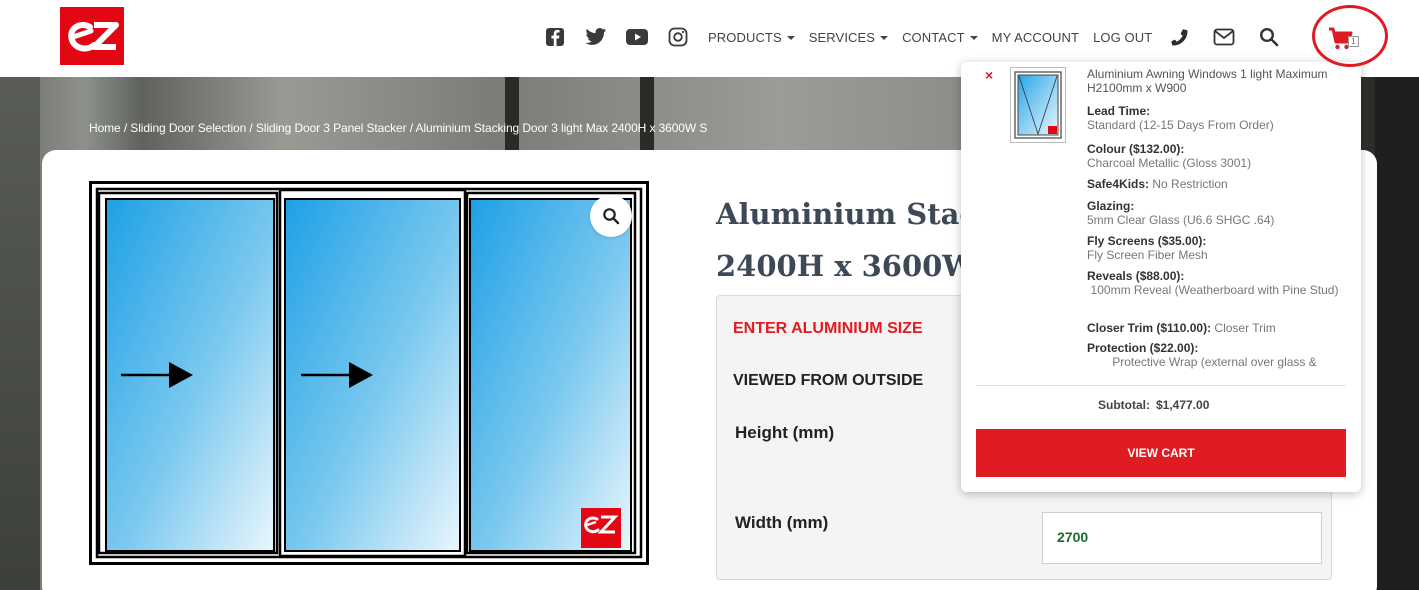 Image resolution: width=1419 pixels, height=590 pixels. What do you see at coordinates (828, 380) in the screenshot?
I see `viewed-from-label: VIEWED FROM OUTSIDE` at bounding box center [828, 380].